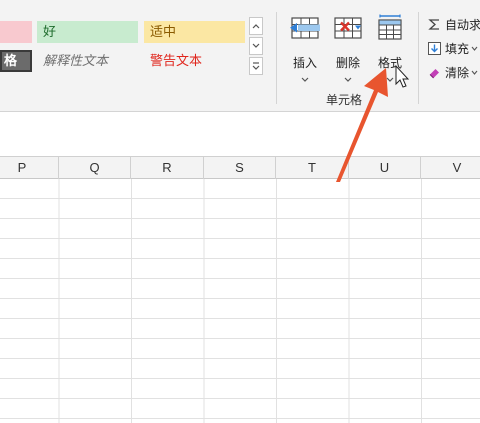 The image size is (480, 423). Describe the element at coordinates (194, 61) in the screenshot. I see `style-warning: 警告文本` at that location.